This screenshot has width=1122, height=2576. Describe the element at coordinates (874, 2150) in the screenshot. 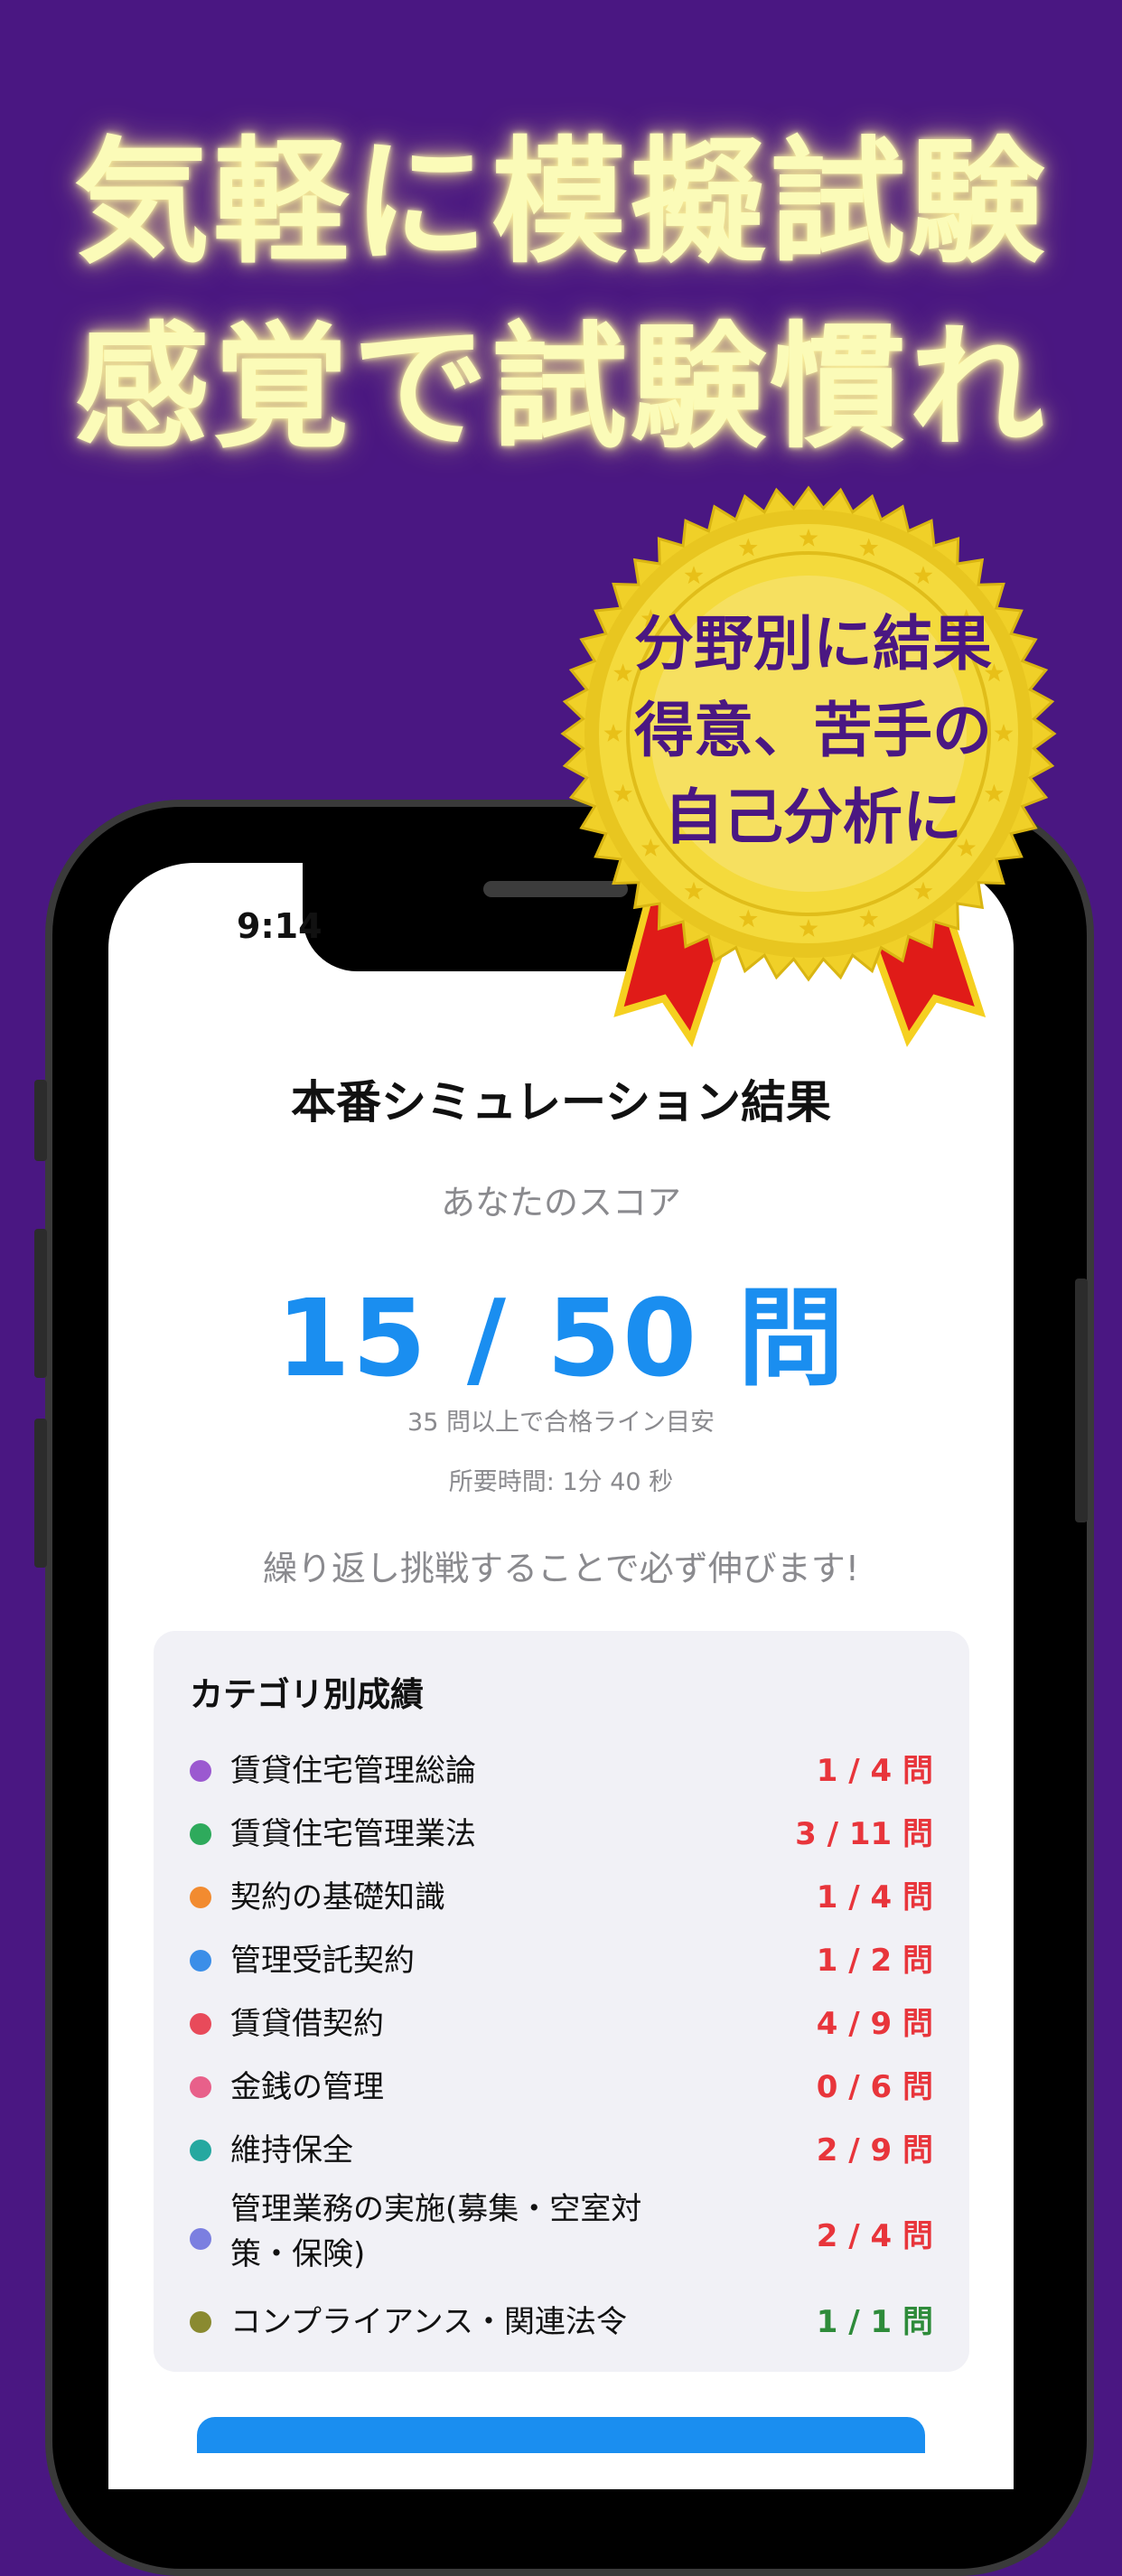

I see `category-score: 2 / 9 問` at that location.